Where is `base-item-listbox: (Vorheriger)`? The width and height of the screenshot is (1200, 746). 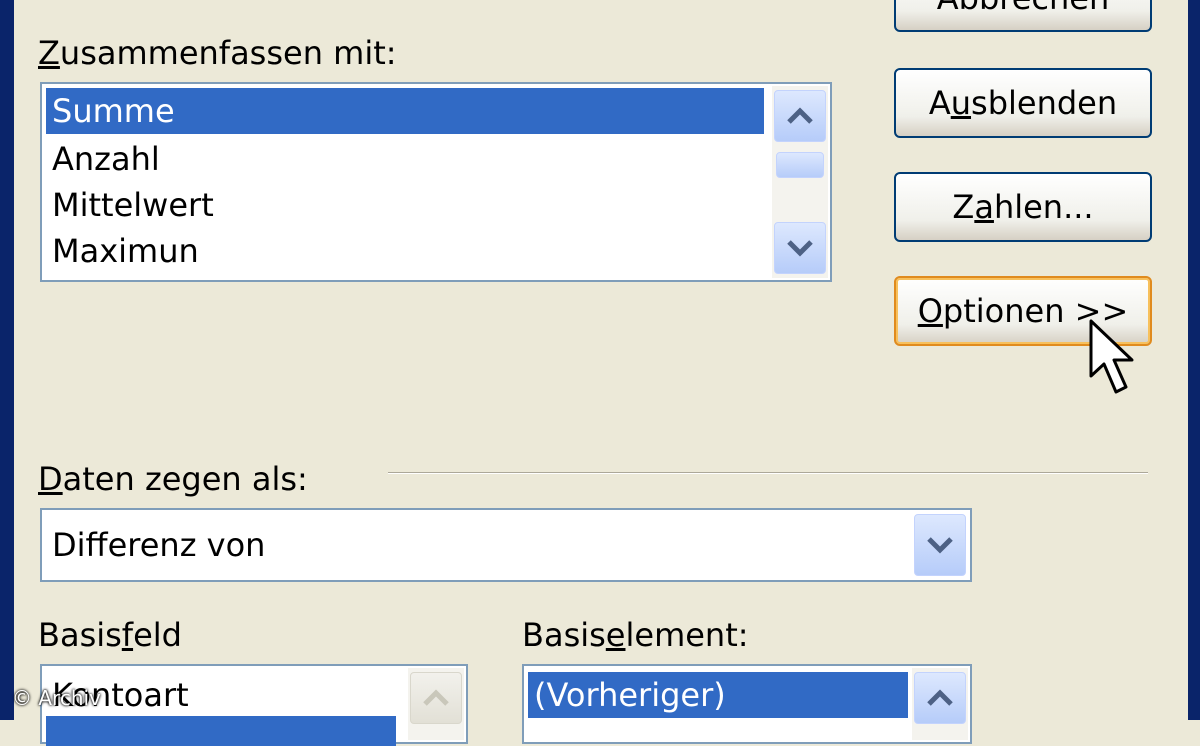
base-item-listbox: (Vorheriger) is located at coordinates (747, 704).